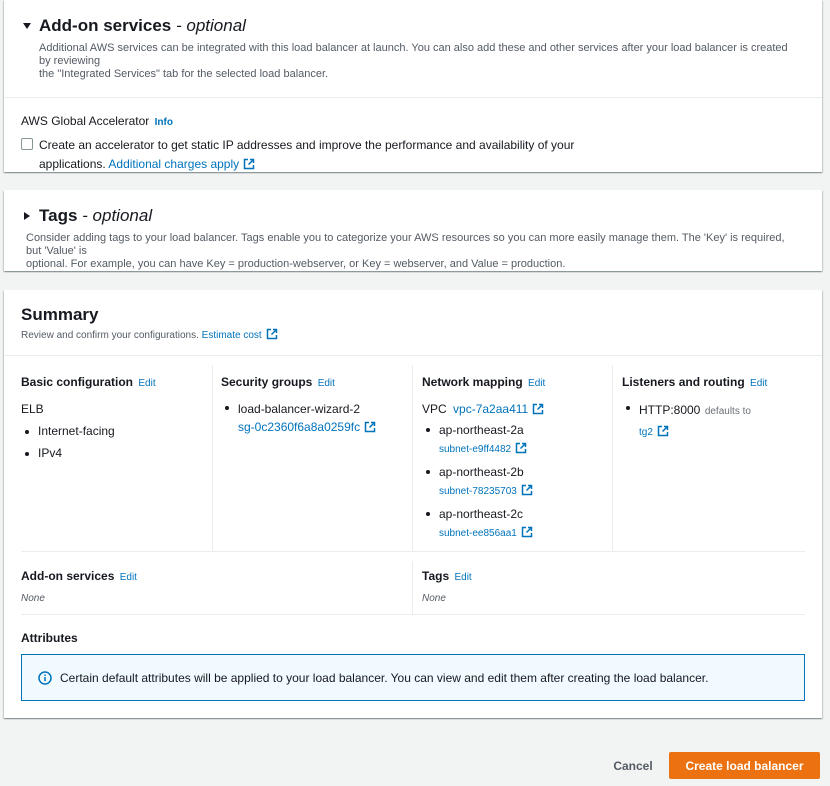 This screenshot has height=786, width=830. What do you see at coordinates (32, 409) in the screenshot?
I see `load-balancer-name: ELB` at bounding box center [32, 409].